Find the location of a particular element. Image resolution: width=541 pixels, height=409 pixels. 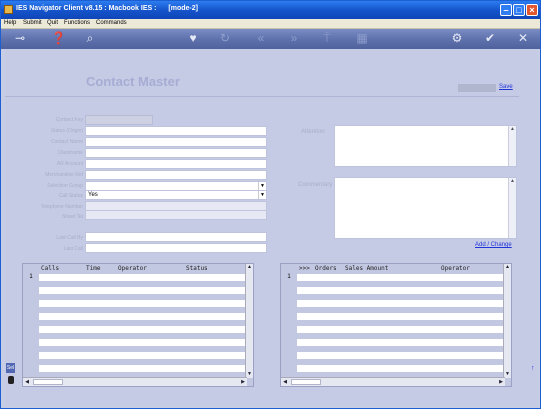

maximize-button: □ is located at coordinates (519, 10).